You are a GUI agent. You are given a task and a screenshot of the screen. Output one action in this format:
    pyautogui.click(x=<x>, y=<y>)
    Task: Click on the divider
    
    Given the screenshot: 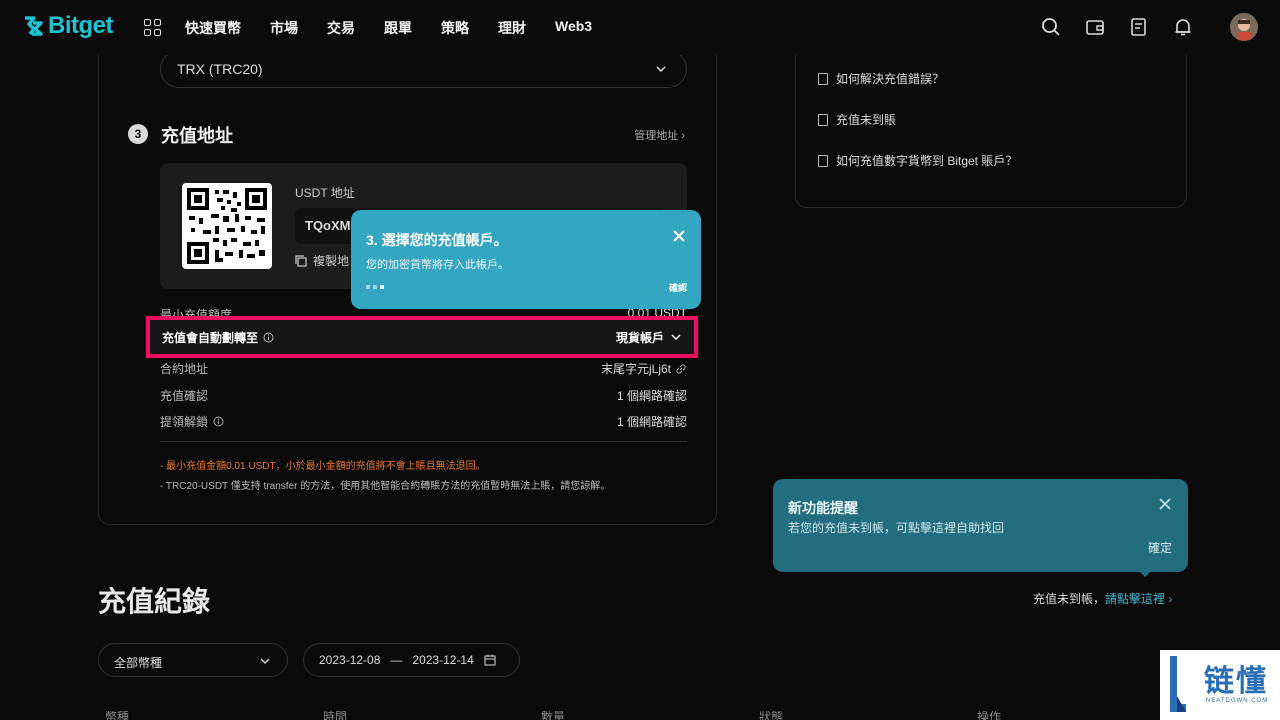 What is the action you would take?
    pyautogui.click(x=423, y=441)
    